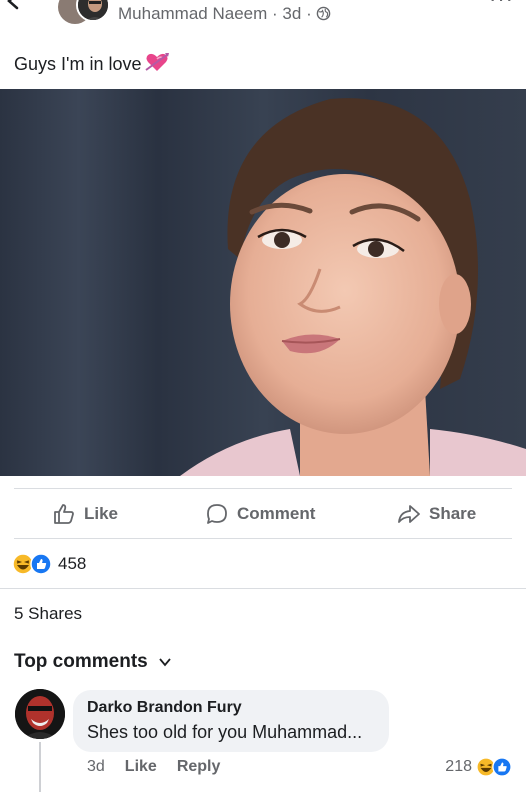 This screenshot has height=792, width=526. Describe the element at coordinates (501, 6) in the screenshot. I see `more-options-icon: ···` at that location.